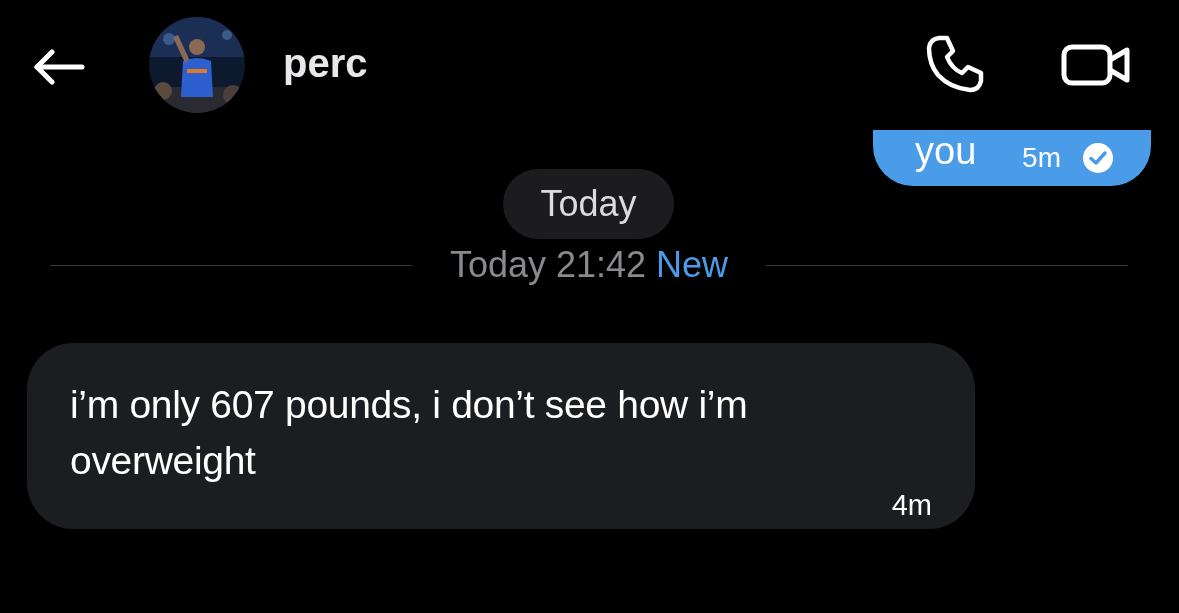 The height and width of the screenshot is (613, 1179). Describe the element at coordinates (409, 433) in the screenshot. I see `message-text: i’m only 607 pounds, i don’t see how i’m overweight` at that location.